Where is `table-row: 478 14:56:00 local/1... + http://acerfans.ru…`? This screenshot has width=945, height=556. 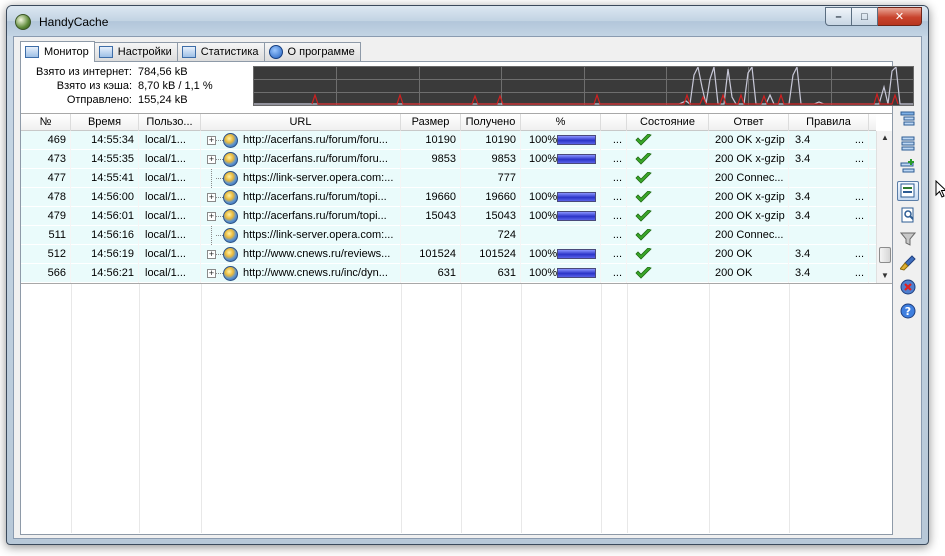
table-row: 478 14:56:00 local/1... + http://acerfans.ru… is located at coordinates (448, 197).